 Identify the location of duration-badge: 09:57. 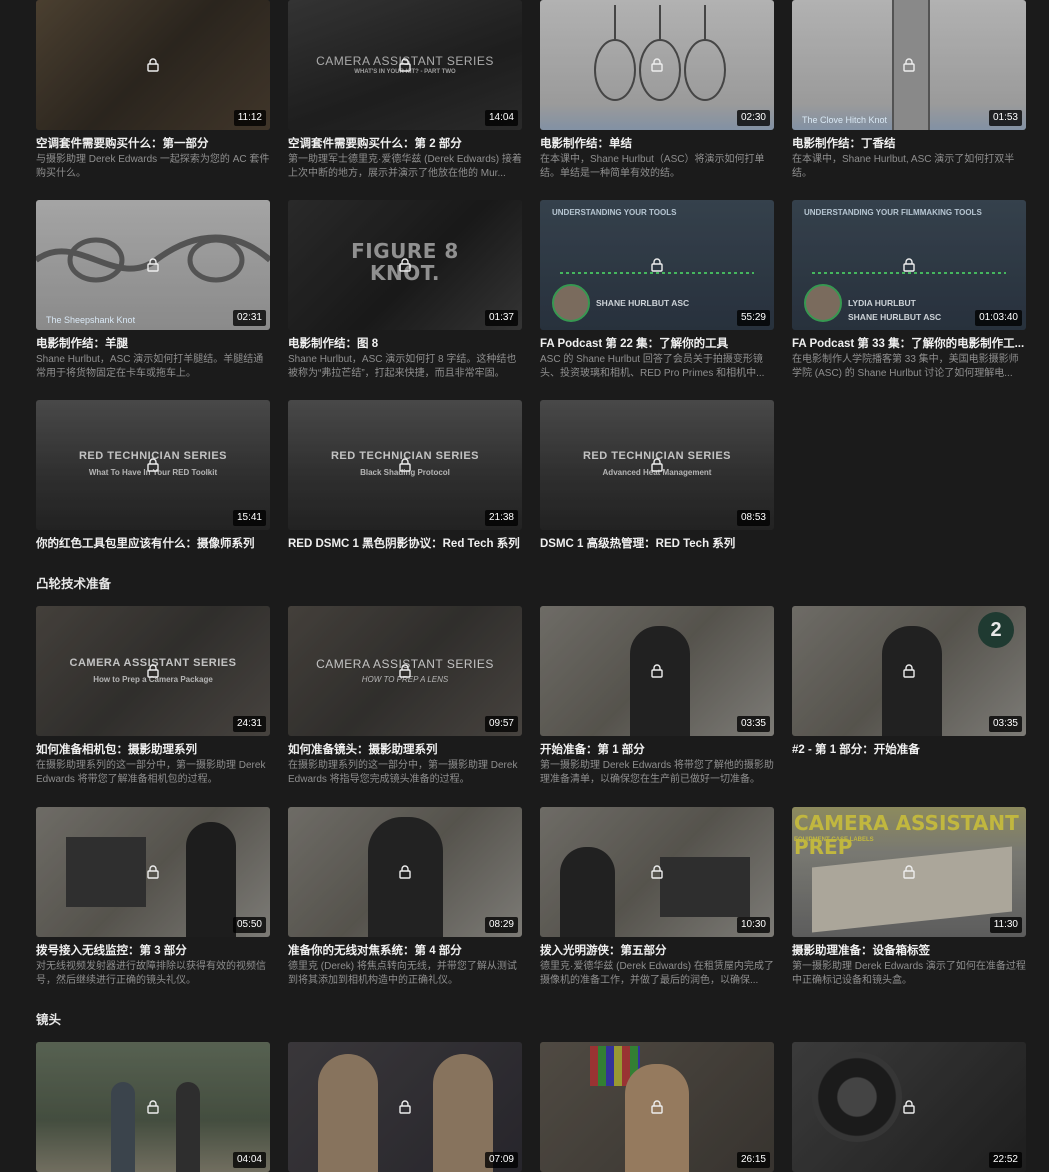
(501, 724).